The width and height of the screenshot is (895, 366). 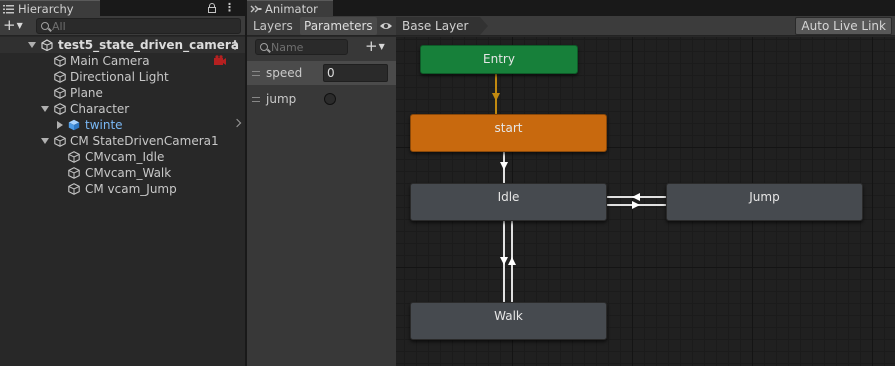 I want to click on hierarchy-item-label: CM vcam_Jump, so click(x=131, y=189).